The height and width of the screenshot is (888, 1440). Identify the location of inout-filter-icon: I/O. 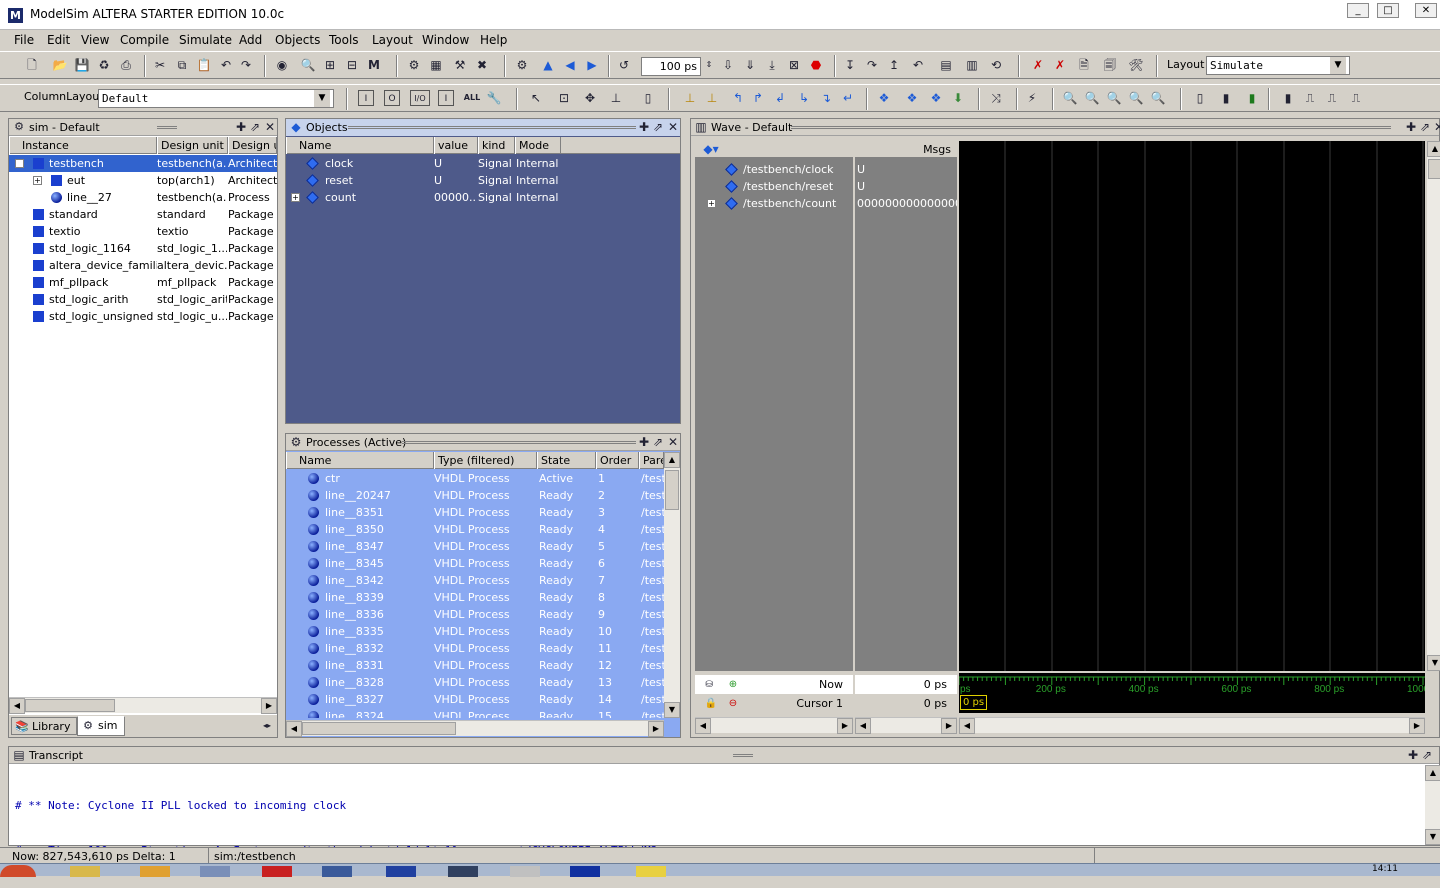
(420, 98).